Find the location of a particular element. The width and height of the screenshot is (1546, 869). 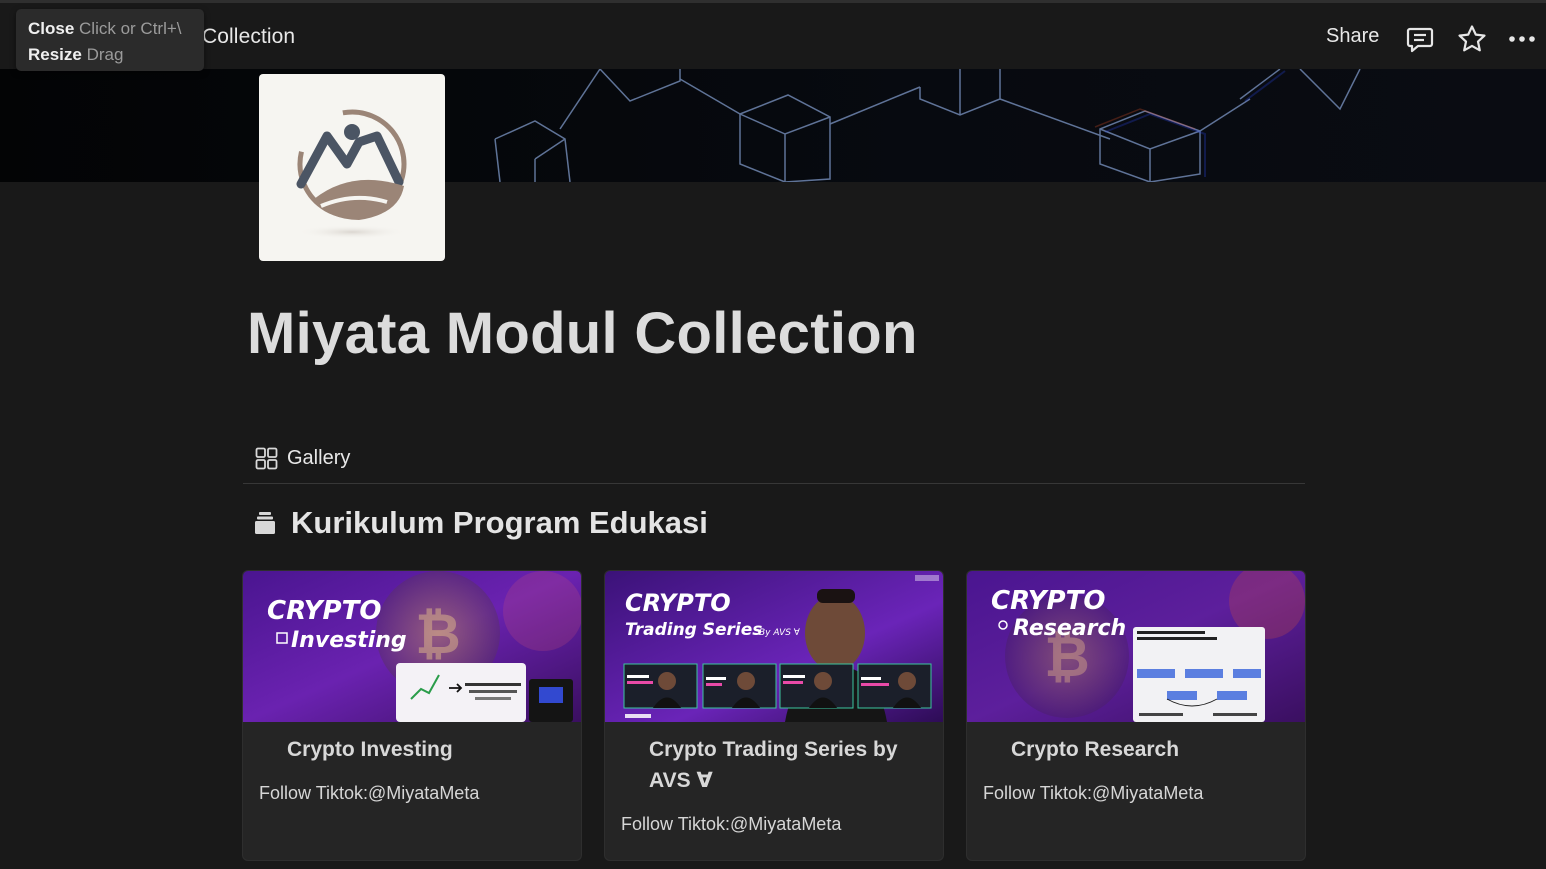

card-title: Crypto Investing is located at coordinates (370, 749).